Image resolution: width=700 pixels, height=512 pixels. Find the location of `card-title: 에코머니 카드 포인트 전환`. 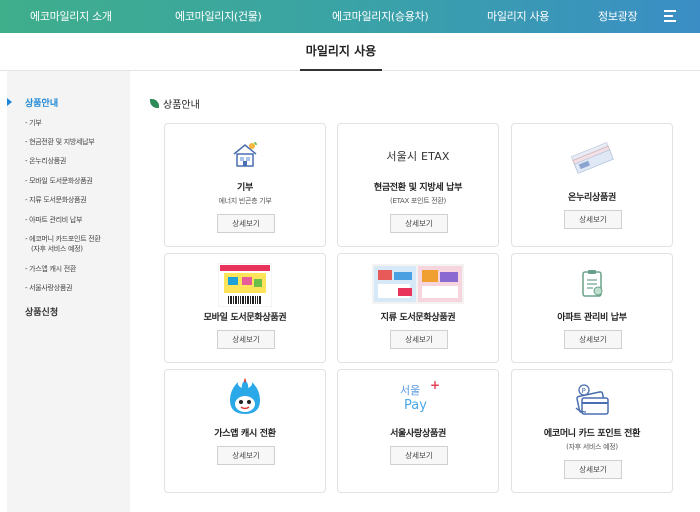

card-title: 에코머니 카드 포인트 전환 is located at coordinates (592, 434).